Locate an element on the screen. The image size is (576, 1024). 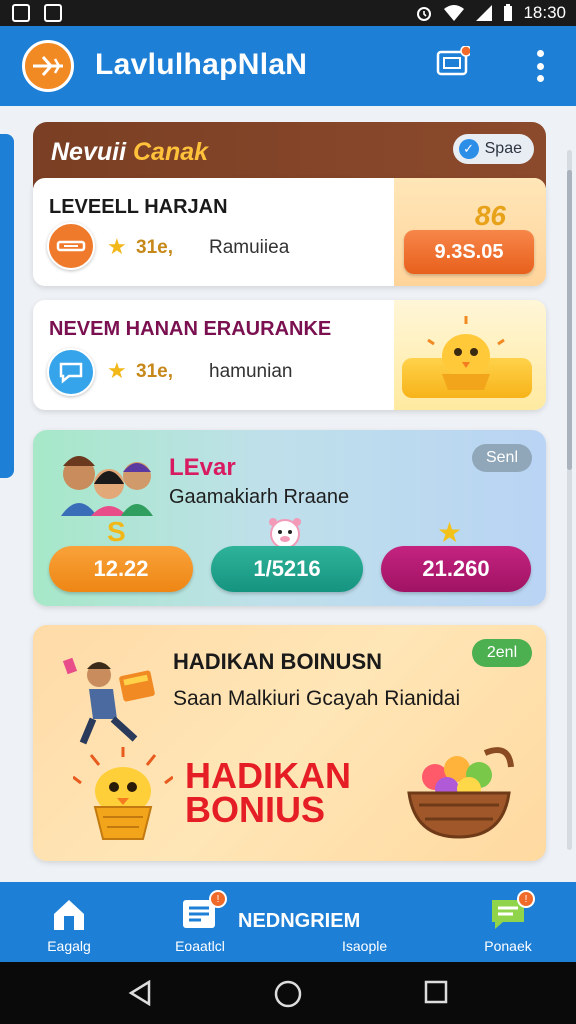
reward-panel: 86 9.3S.05 is located at coordinates (470, 232).